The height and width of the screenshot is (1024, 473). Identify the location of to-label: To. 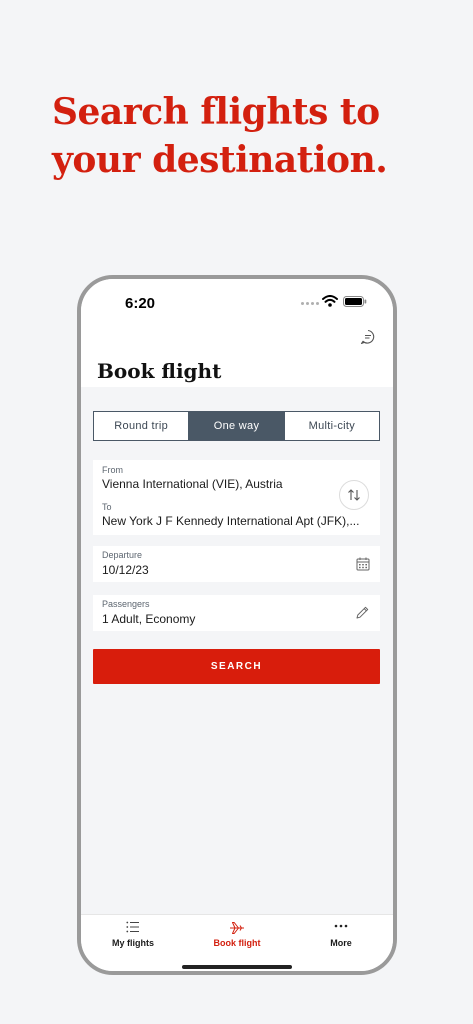
(107, 507).